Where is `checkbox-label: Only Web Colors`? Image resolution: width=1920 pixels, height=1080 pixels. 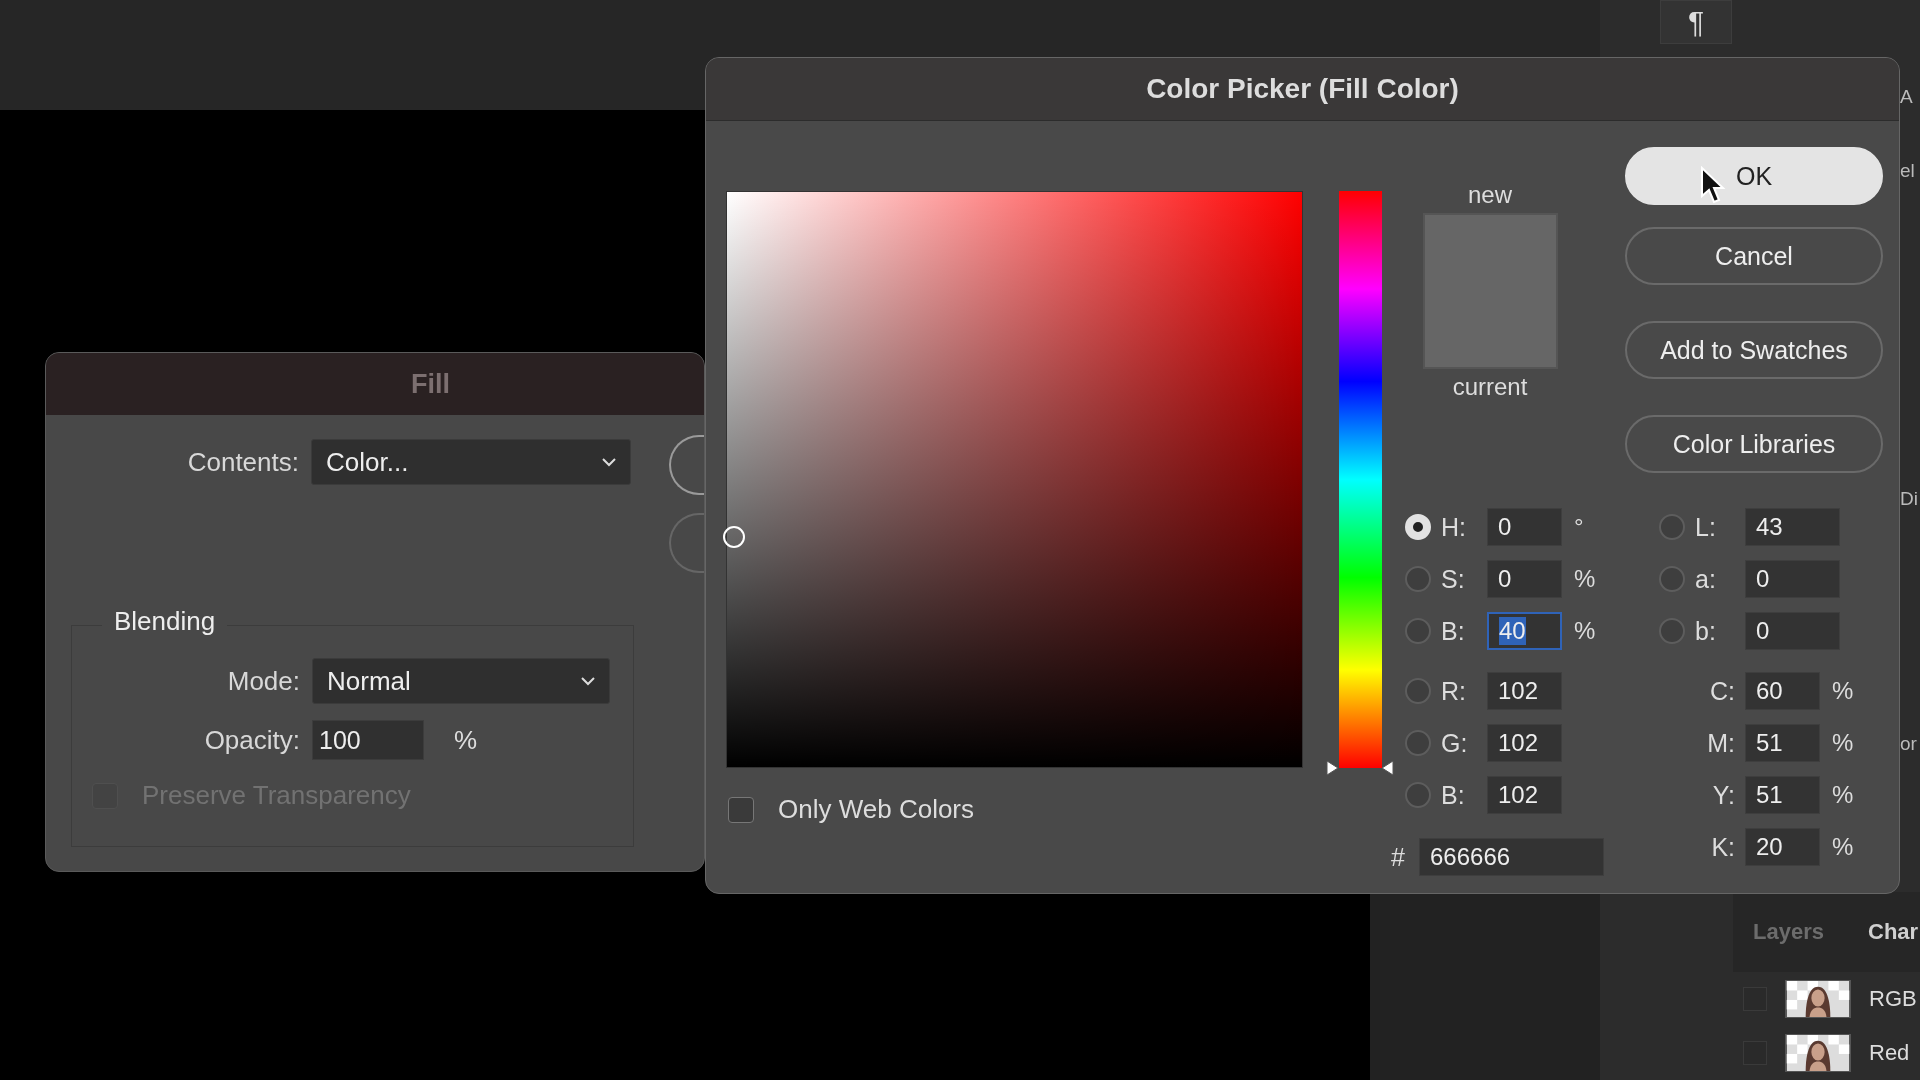
checkbox-label: Only Web Colors is located at coordinates (876, 809).